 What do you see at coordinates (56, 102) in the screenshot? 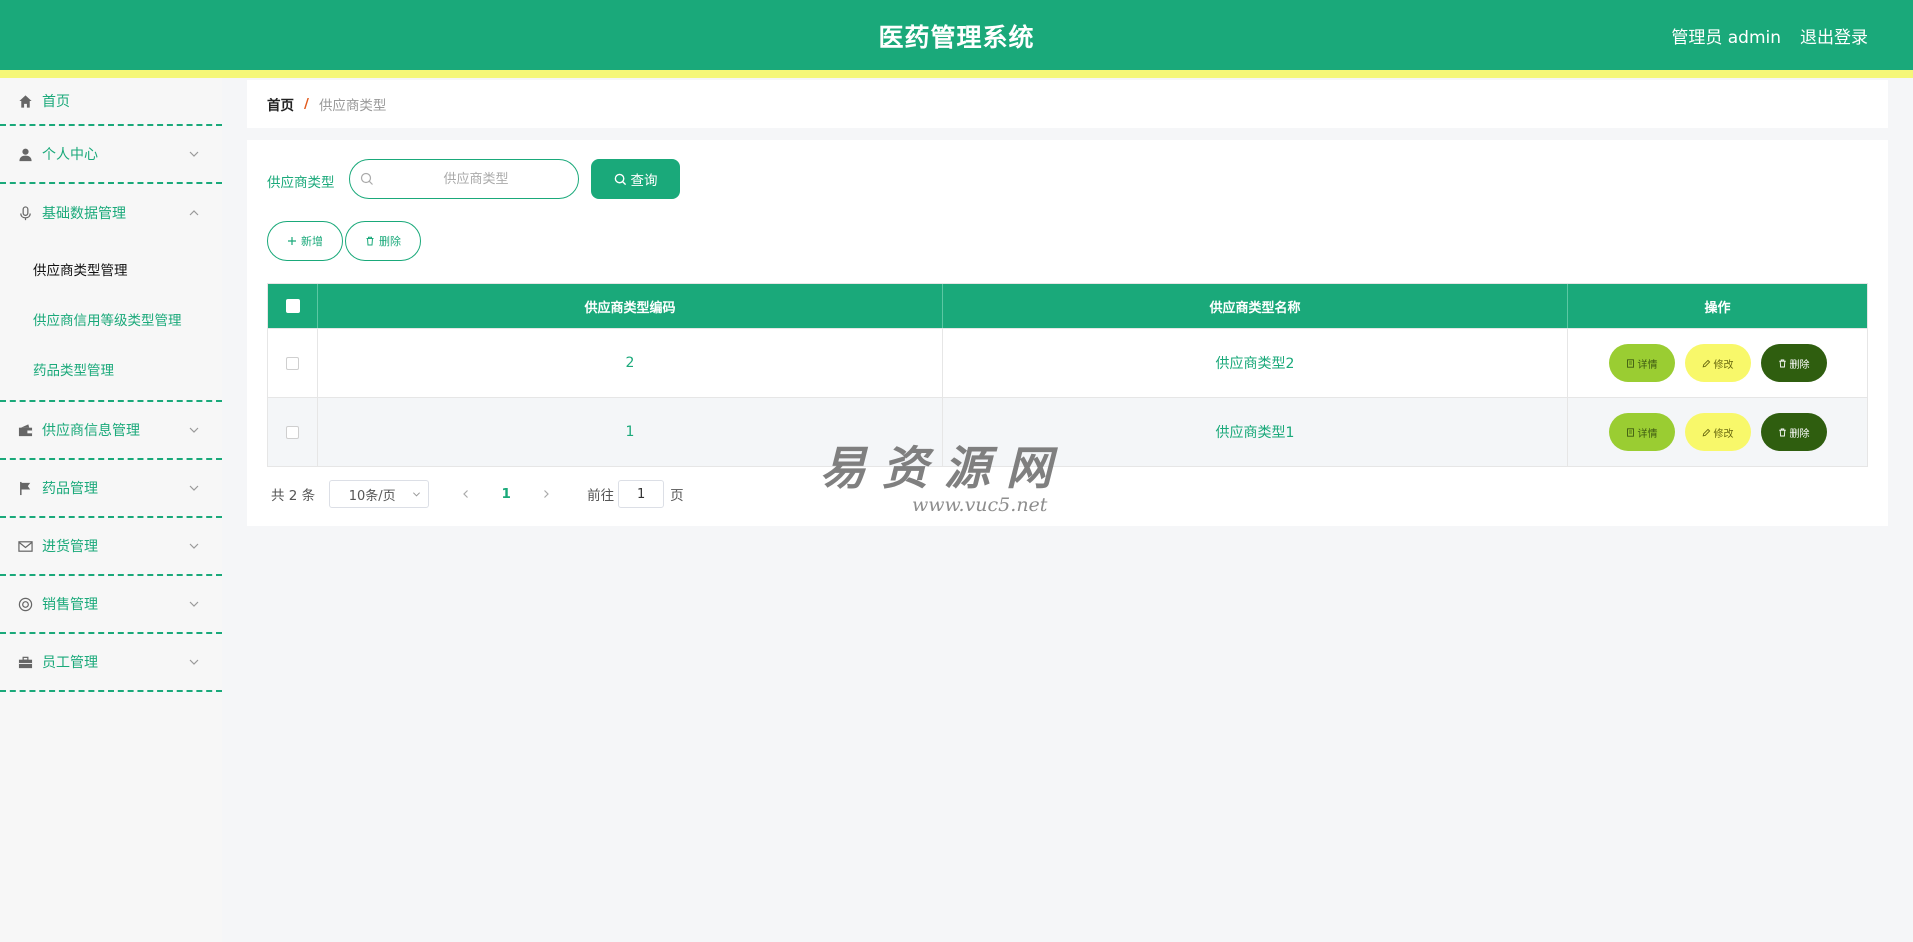
I see `sidebar-item-label: 首页` at bounding box center [56, 102].